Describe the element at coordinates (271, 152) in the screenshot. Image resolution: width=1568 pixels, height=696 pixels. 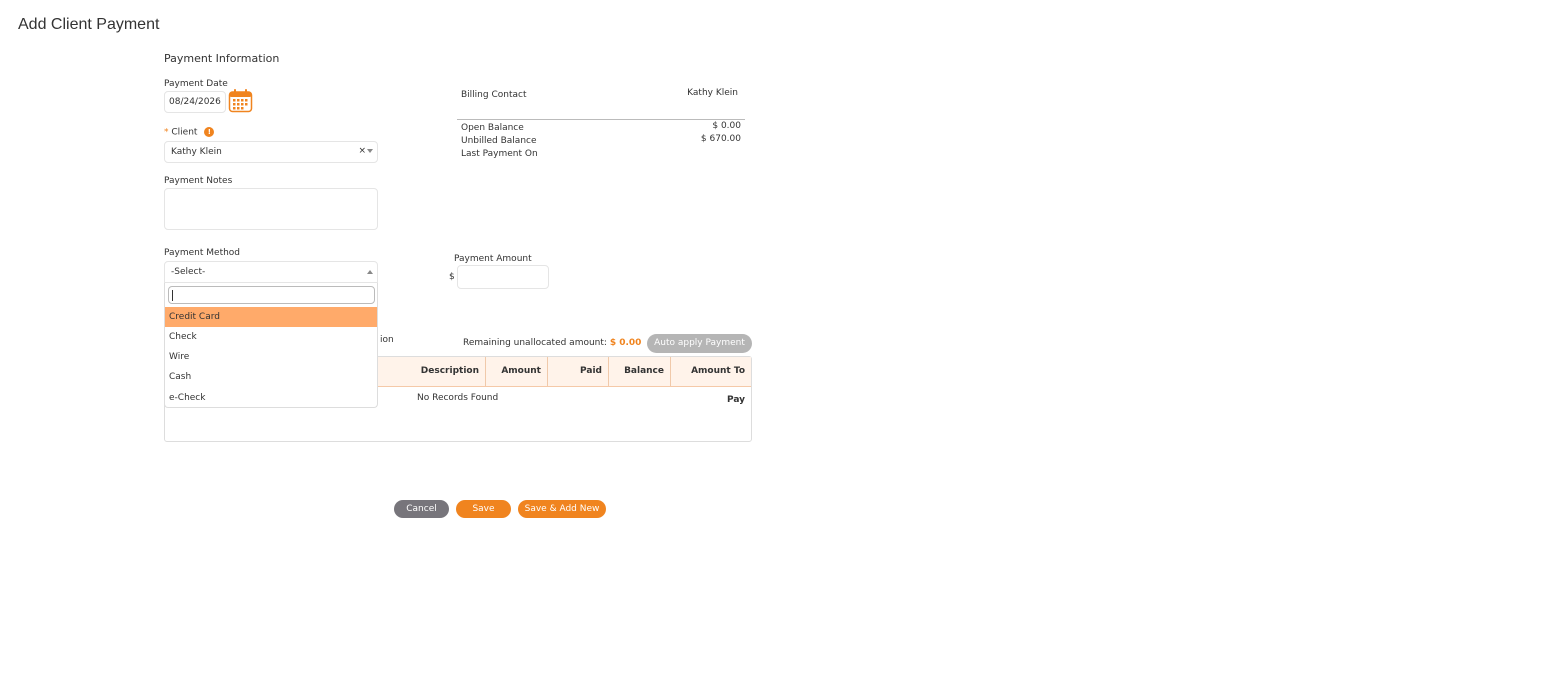
I see `client-select: Kathy Klein ×` at that location.